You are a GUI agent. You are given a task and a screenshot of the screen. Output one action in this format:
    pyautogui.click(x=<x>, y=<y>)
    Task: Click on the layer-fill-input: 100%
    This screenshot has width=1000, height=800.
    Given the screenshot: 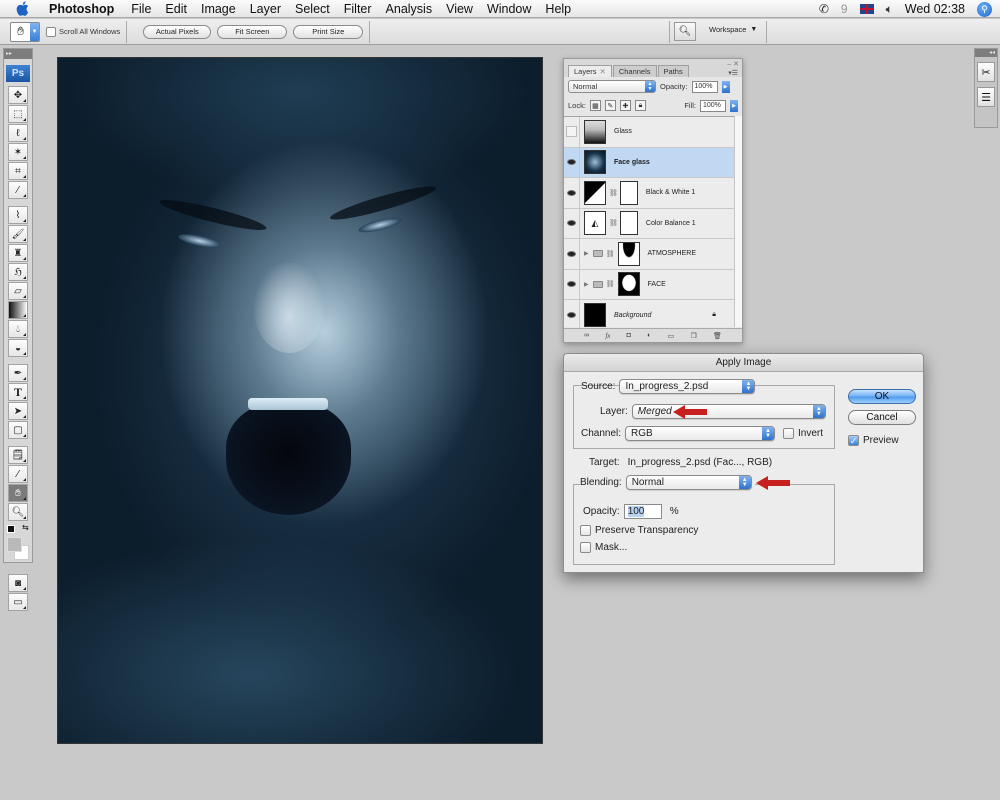 What is the action you would take?
    pyautogui.click(x=713, y=105)
    